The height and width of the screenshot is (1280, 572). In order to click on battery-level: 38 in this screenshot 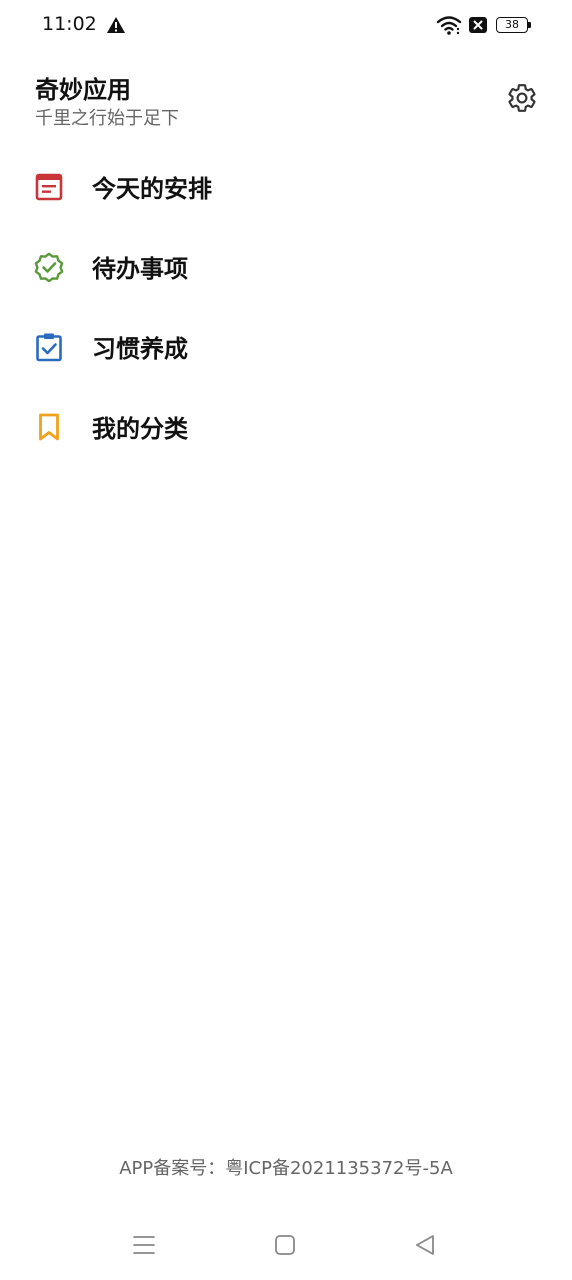, I will do `click(512, 25)`.